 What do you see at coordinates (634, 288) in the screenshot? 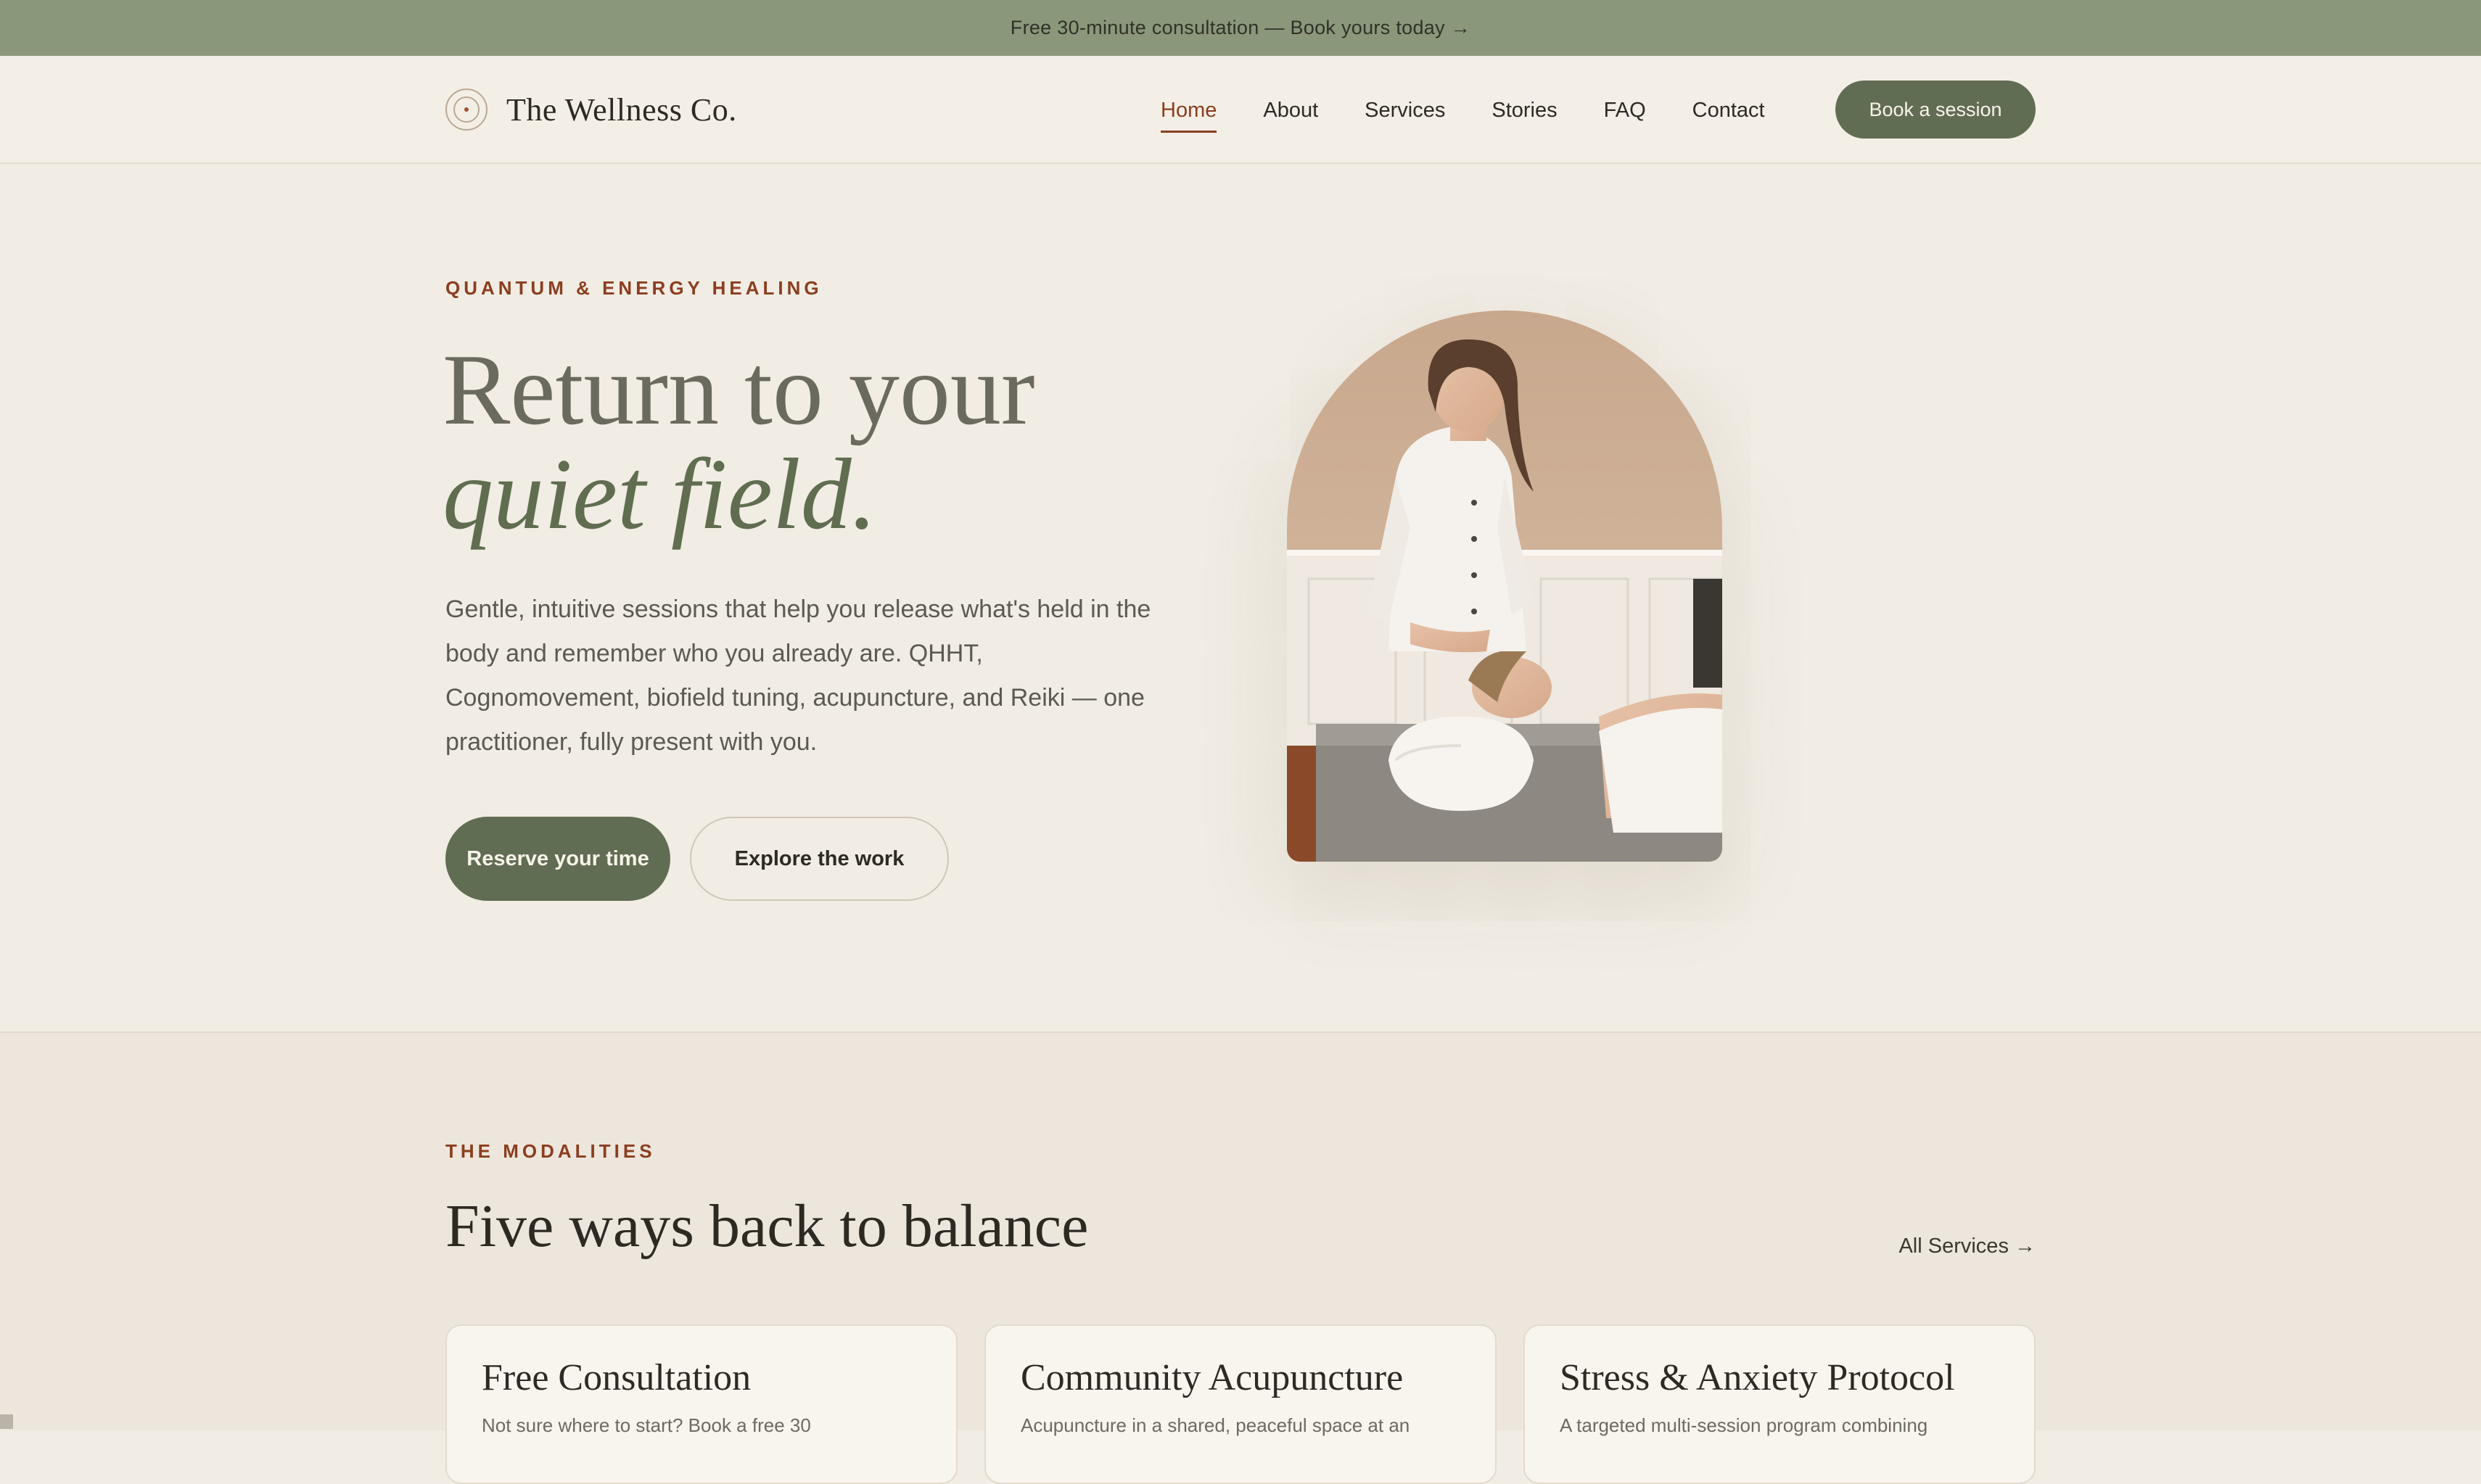
I see `hero-eyebrow: QUANTUM & ENERGY HEALING` at bounding box center [634, 288].